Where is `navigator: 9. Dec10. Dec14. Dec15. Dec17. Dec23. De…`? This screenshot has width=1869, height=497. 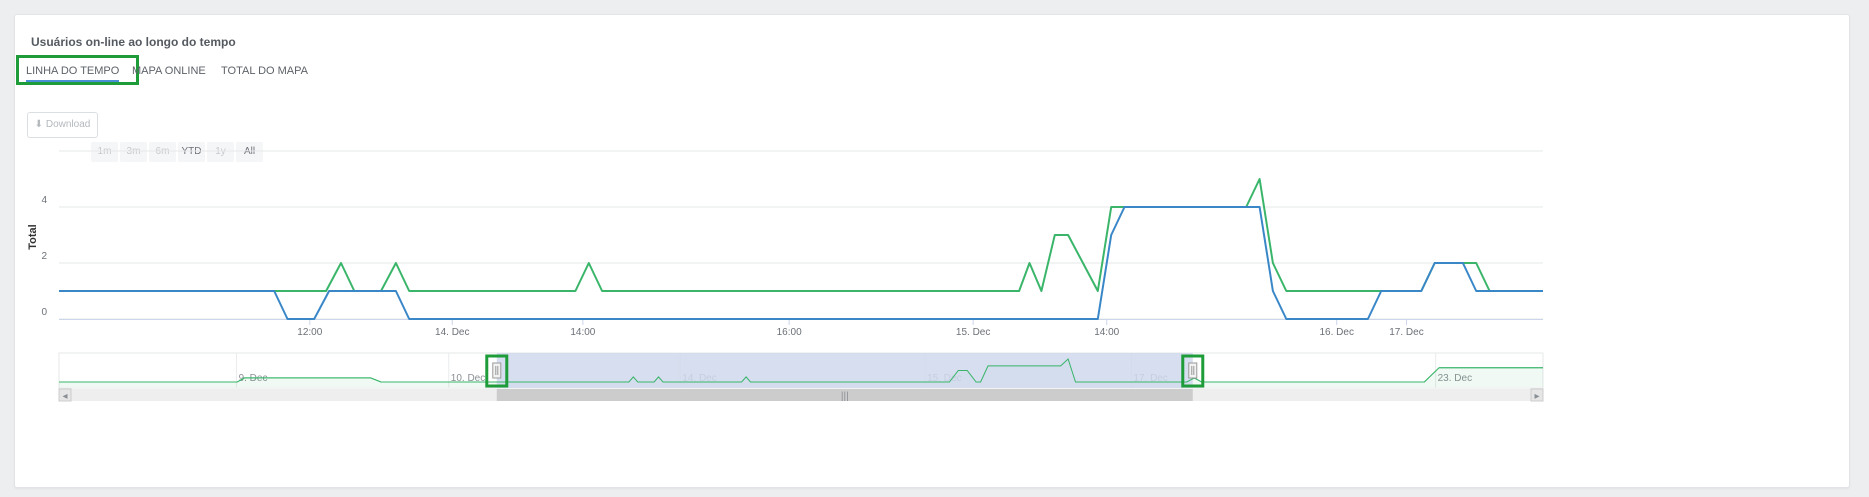 navigator: 9. Dec10. Dec14. Dec15. Dec17. Dec23. De… is located at coordinates (801, 377).